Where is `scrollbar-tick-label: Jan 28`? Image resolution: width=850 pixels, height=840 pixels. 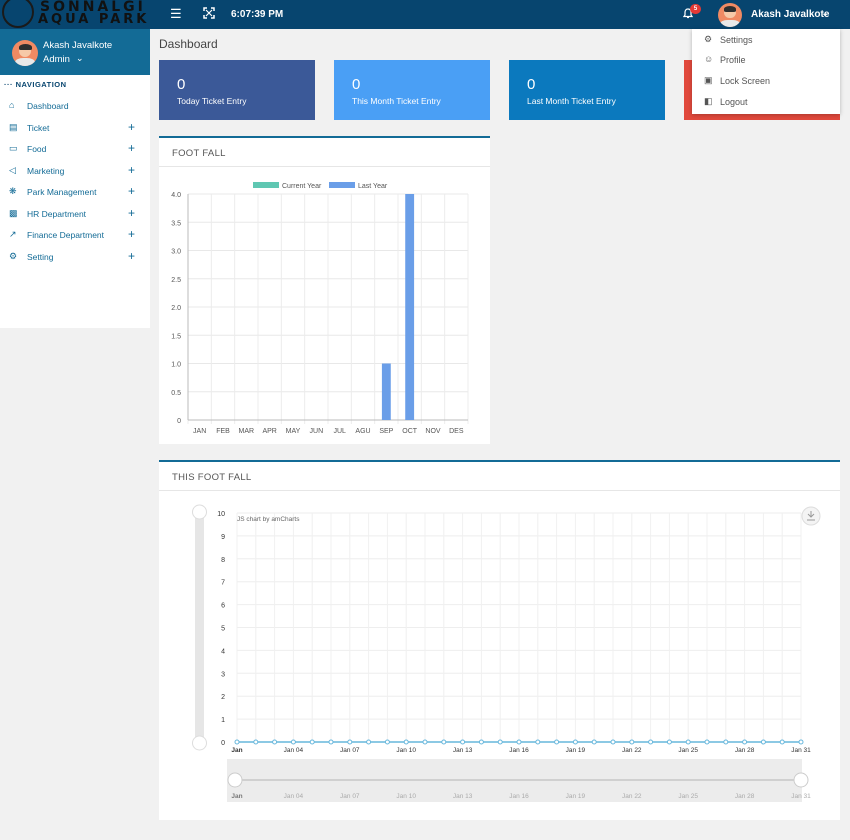 scrollbar-tick-label: Jan 28 is located at coordinates (745, 796).